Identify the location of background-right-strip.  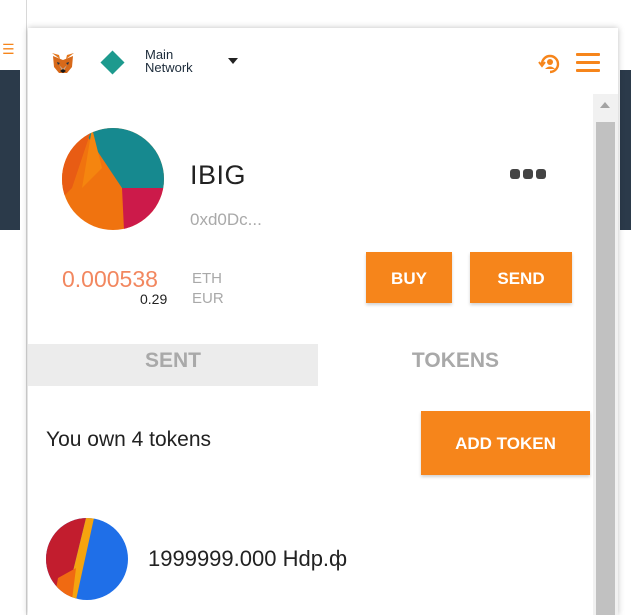
(625, 307).